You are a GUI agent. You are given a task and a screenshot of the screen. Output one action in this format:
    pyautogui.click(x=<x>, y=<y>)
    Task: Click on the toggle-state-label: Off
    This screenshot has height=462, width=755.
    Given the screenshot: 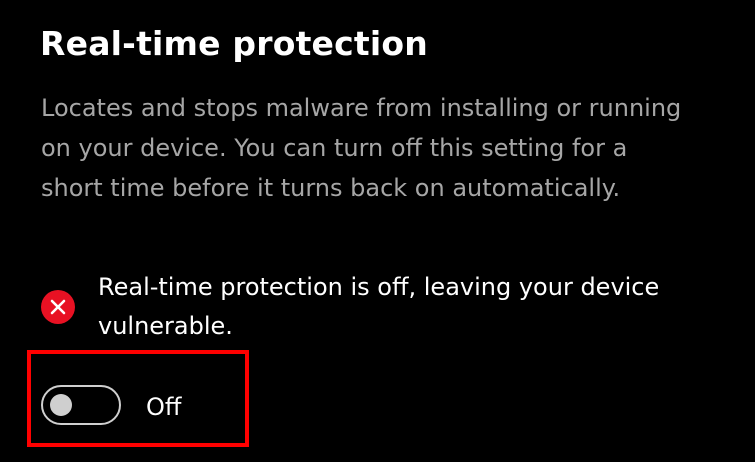 What is the action you would take?
    pyautogui.click(x=164, y=407)
    